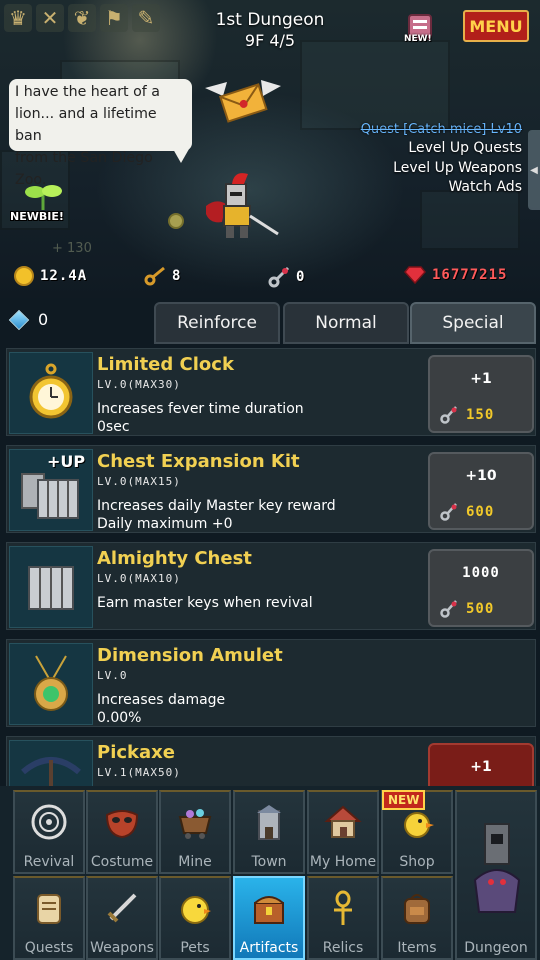 This screenshot has height=960, width=540. I want to click on revival-circle-icon, so click(49, 822).